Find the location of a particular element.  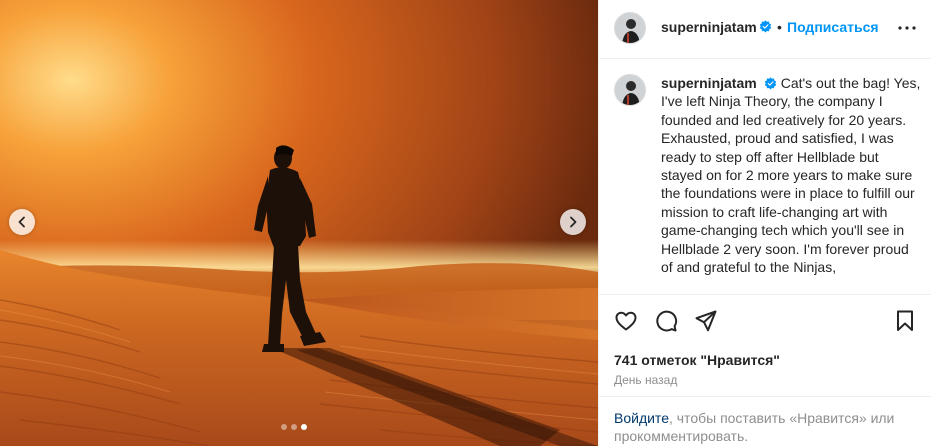

carousel-next-button is located at coordinates (573, 222).